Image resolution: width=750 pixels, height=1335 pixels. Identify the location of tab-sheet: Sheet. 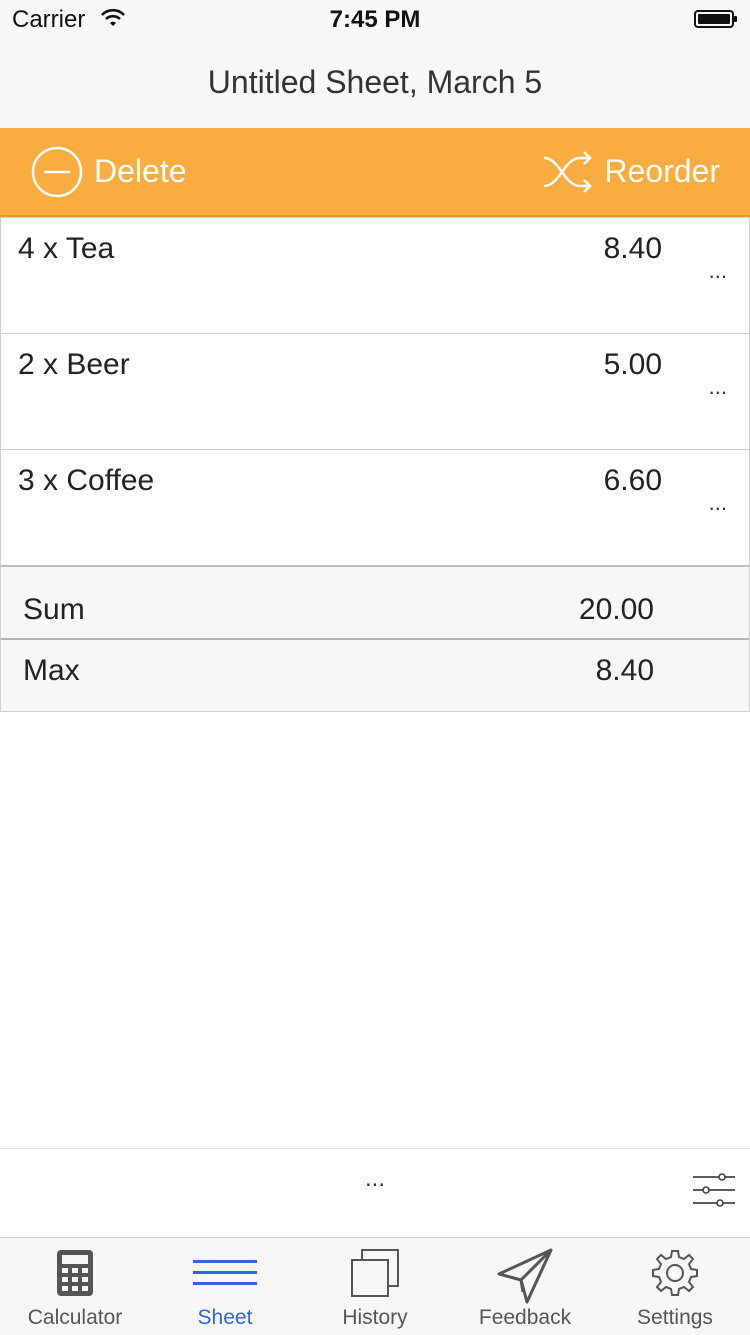
(225, 1286).